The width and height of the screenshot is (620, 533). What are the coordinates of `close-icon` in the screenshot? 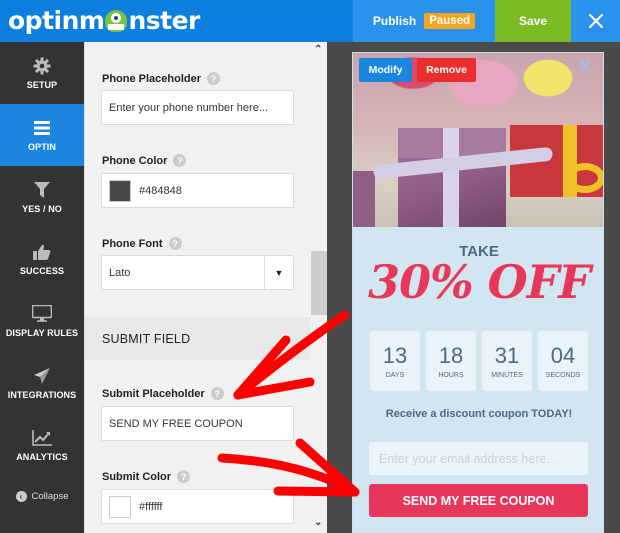 It's located at (595, 21).